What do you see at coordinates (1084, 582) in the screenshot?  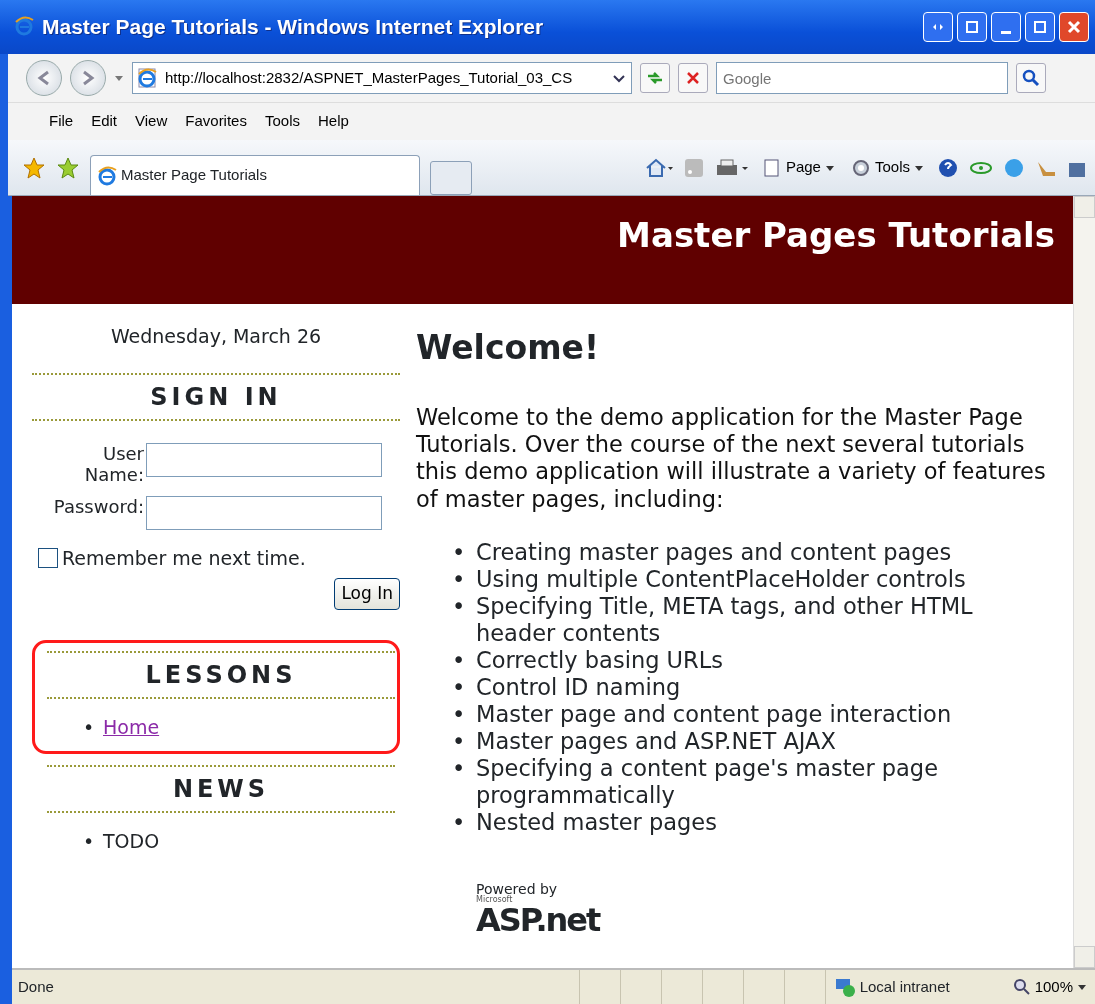 I see `scrollbar` at bounding box center [1084, 582].